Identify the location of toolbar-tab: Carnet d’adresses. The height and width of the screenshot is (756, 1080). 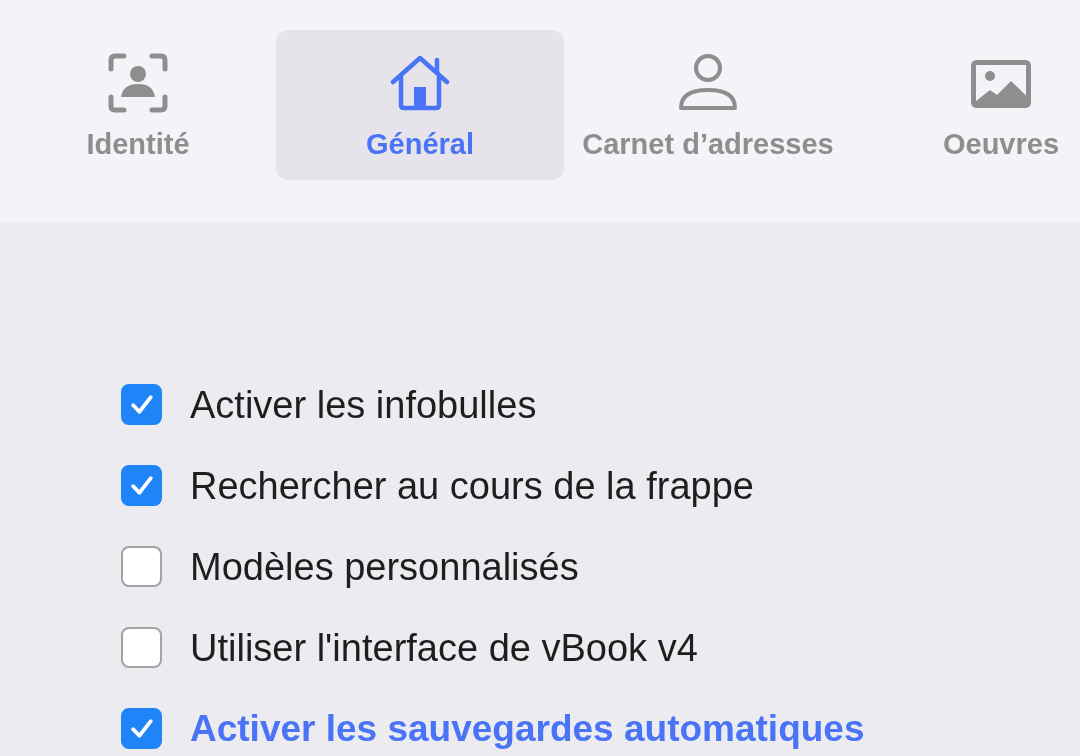
(708, 105).